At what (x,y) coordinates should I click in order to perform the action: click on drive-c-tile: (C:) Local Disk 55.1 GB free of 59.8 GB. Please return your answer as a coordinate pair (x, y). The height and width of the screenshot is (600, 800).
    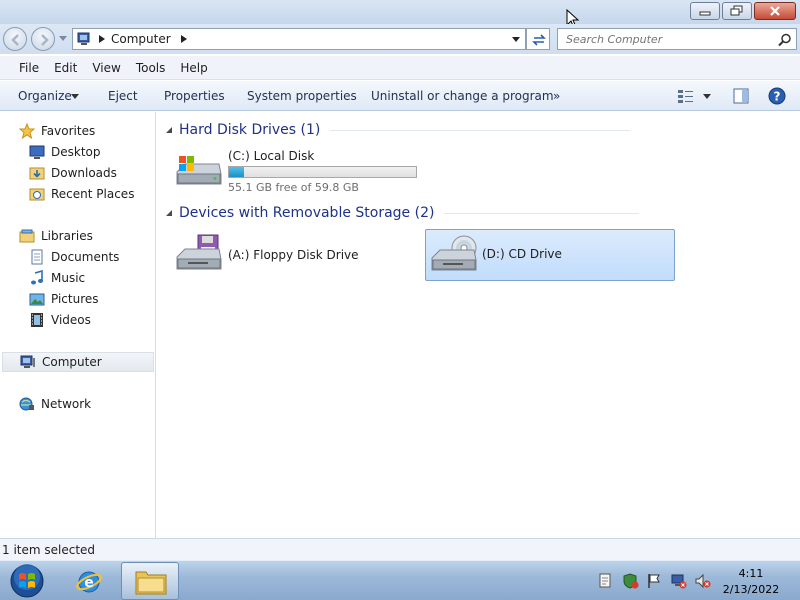
    Looking at the image, I should click on (296, 170).